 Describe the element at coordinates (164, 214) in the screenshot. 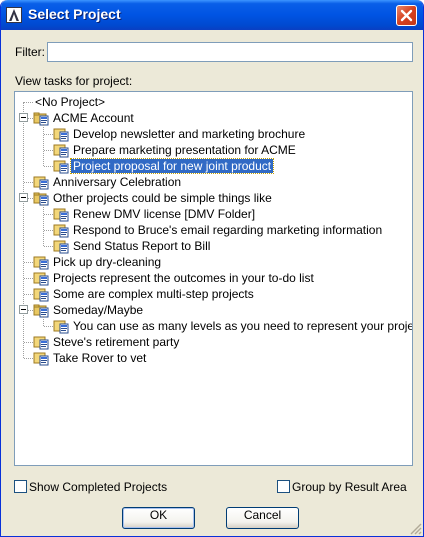

I see `tree-item-label: Renew DMV license [DMV Folder]` at that location.